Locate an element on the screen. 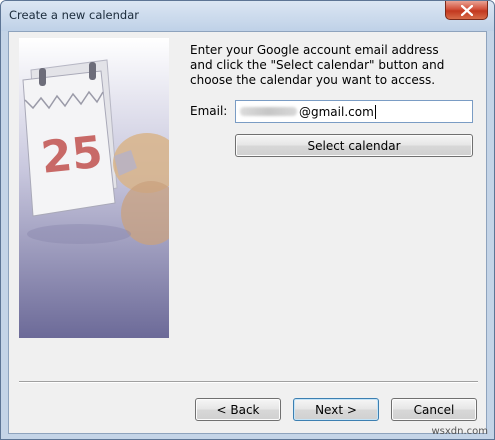 This screenshot has width=495, height=440. text-caret is located at coordinates (375, 111).